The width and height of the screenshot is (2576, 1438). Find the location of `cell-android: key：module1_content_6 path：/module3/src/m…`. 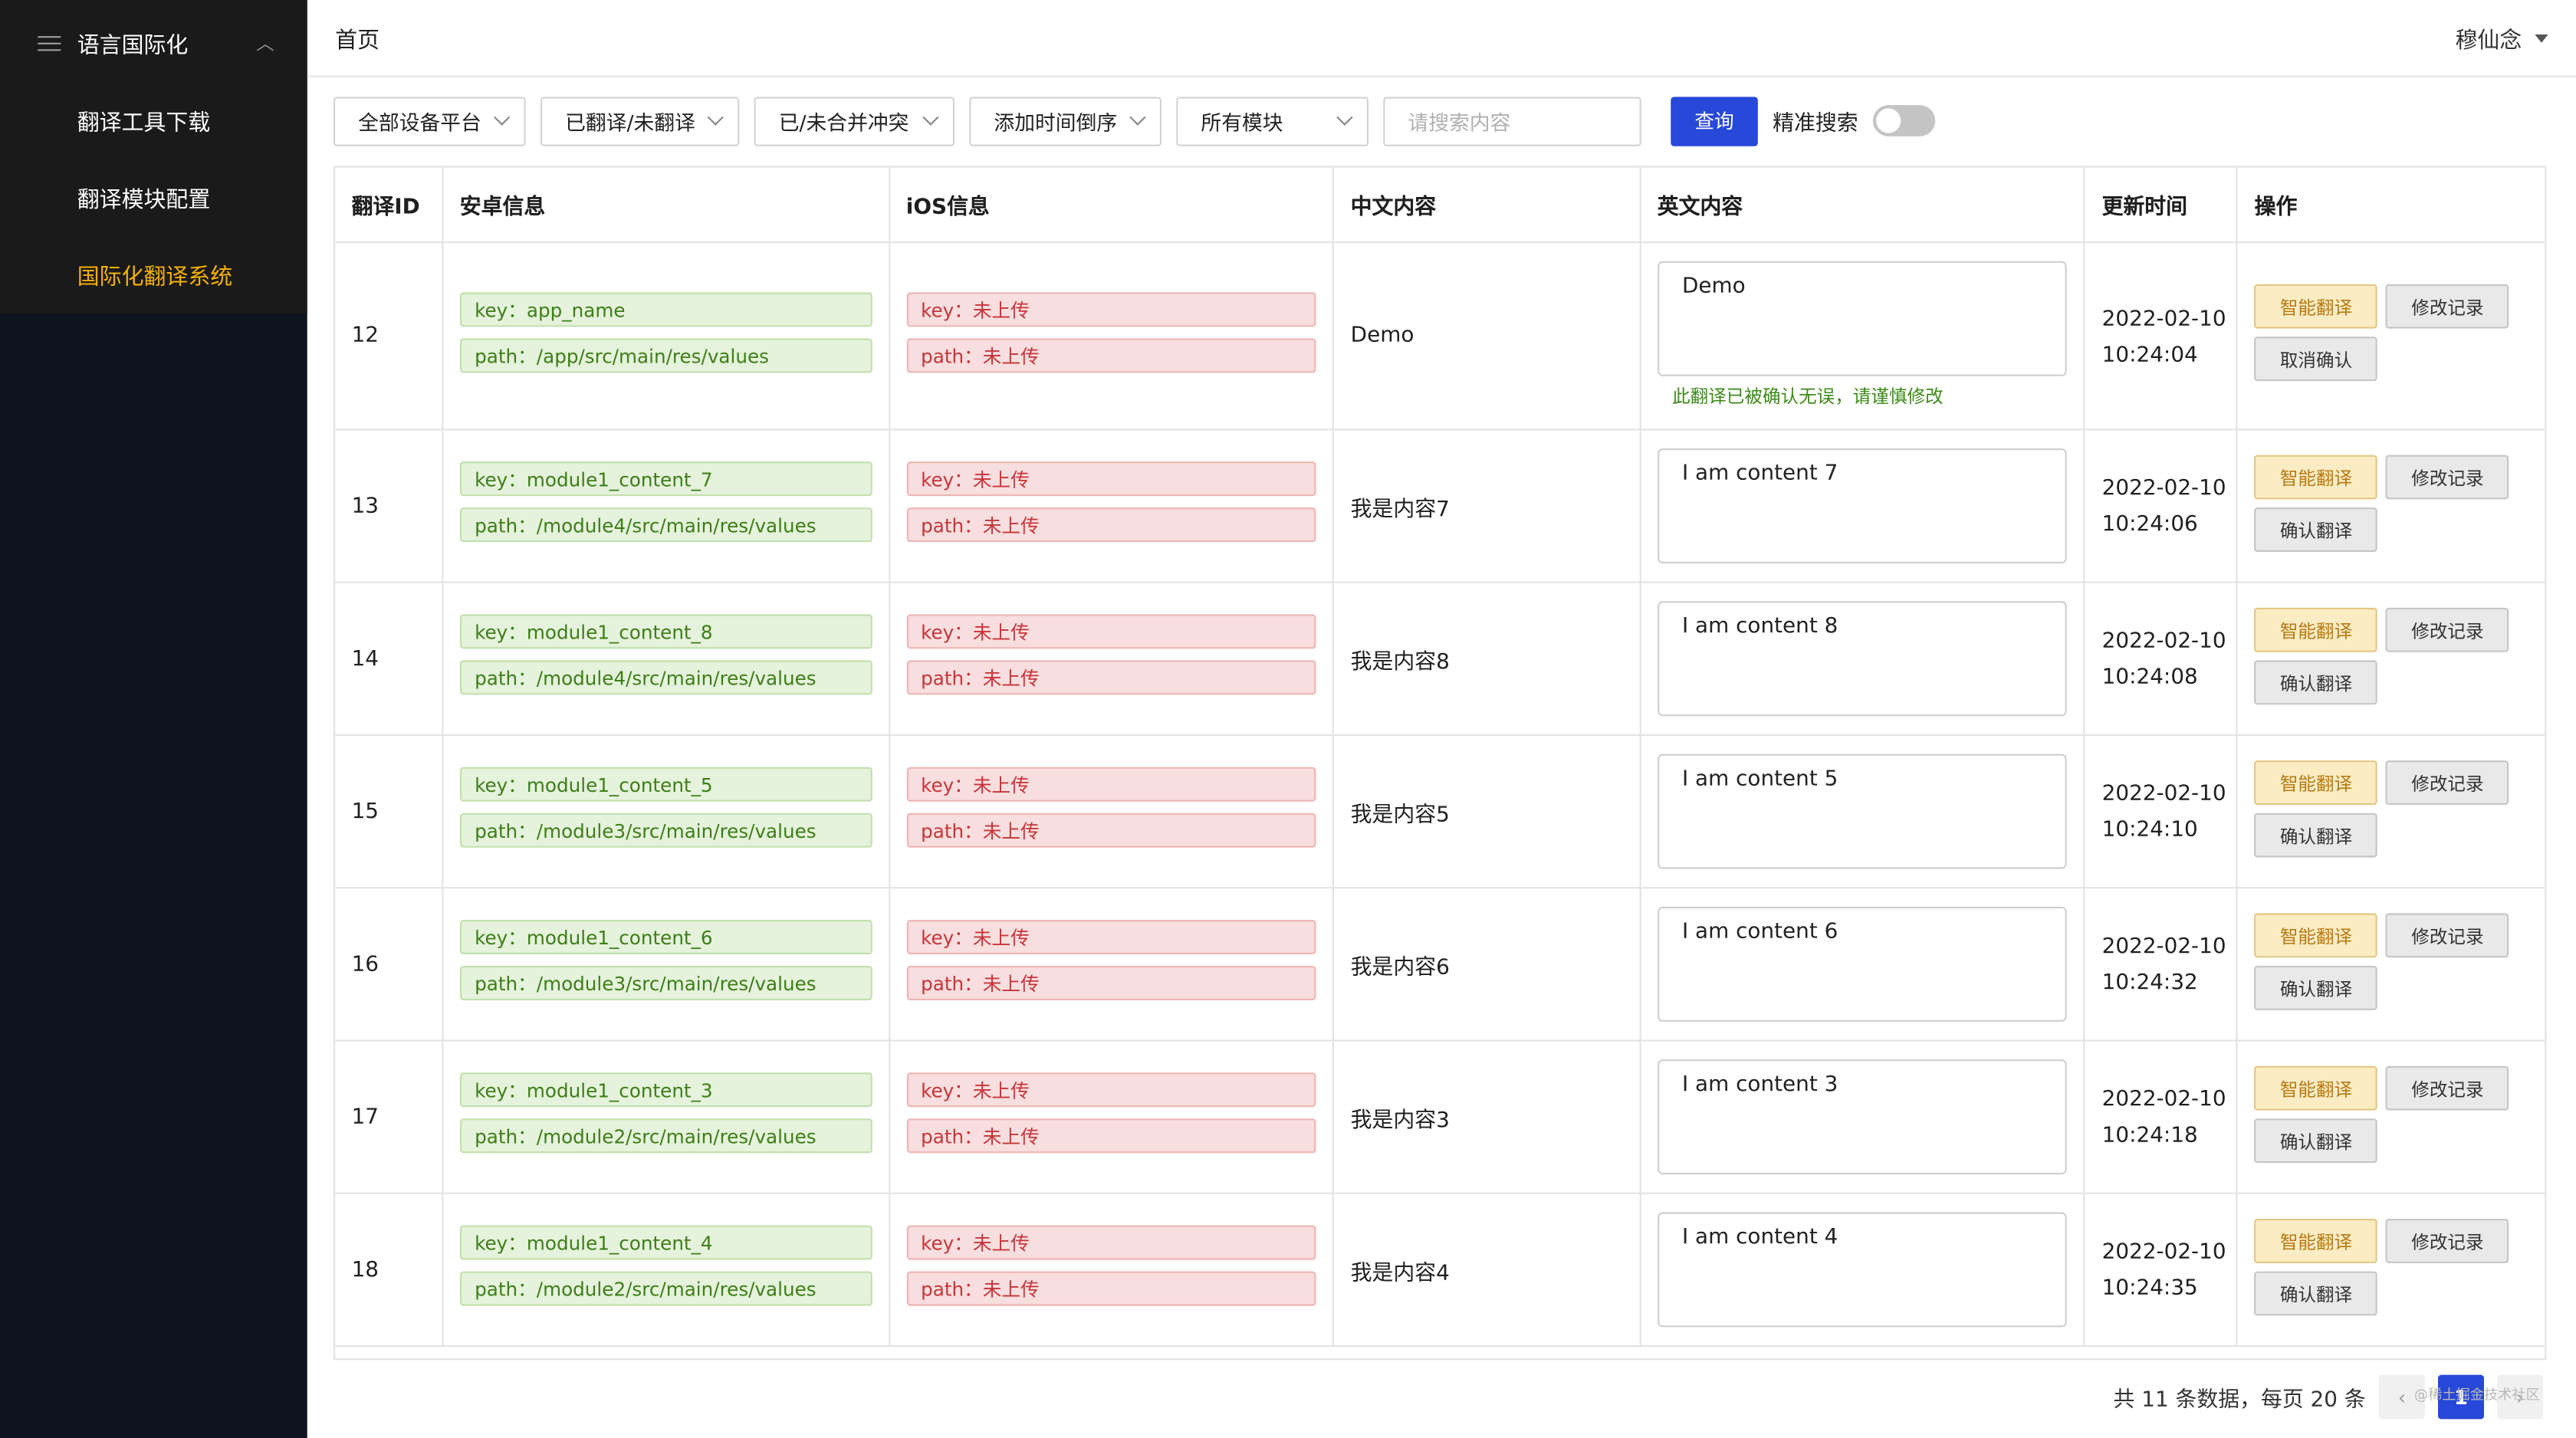

cell-android: key：module1_content_6 path：/module3/src/m… is located at coordinates (666, 964).